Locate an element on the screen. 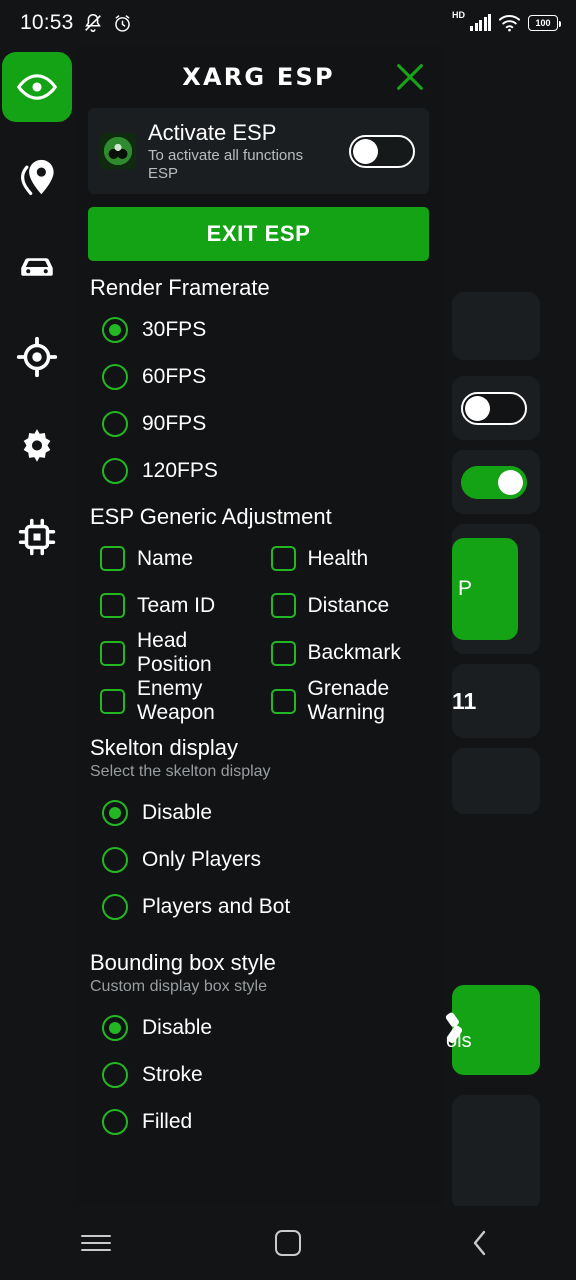 This screenshot has width=576, height=1280. car-icon is located at coordinates (37, 267).